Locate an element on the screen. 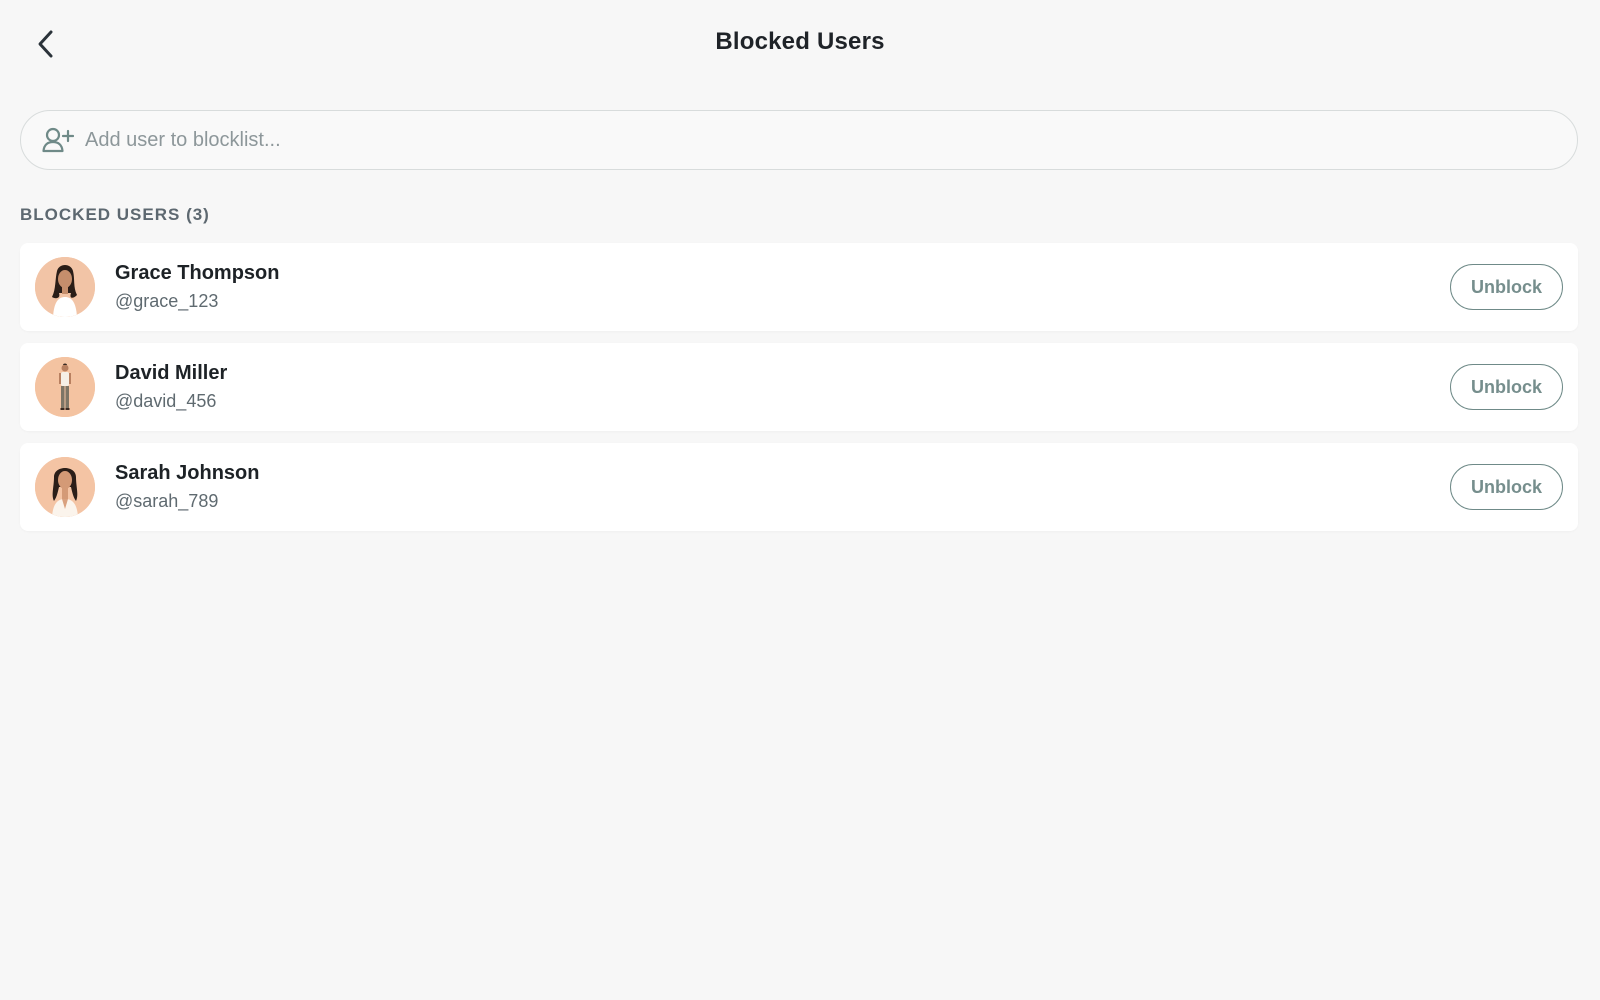  header: Blocked Users is located at coordinates (800, 45).